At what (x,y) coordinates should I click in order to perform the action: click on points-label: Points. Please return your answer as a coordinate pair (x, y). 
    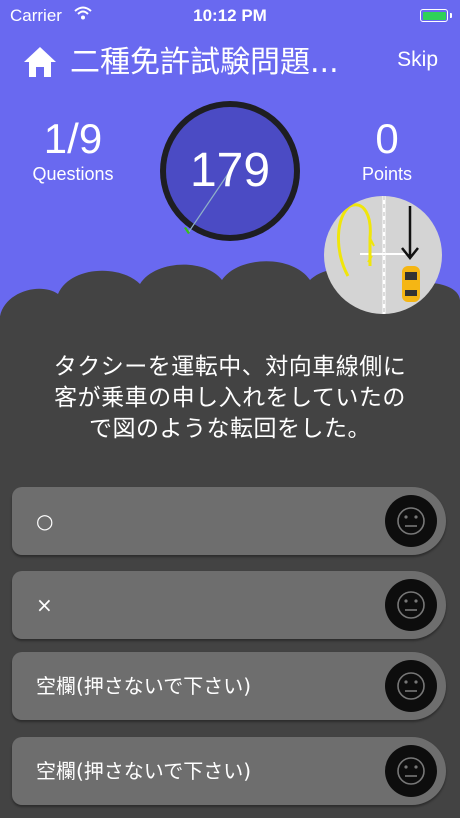
    Looking at the image, I should click on (387, 174).